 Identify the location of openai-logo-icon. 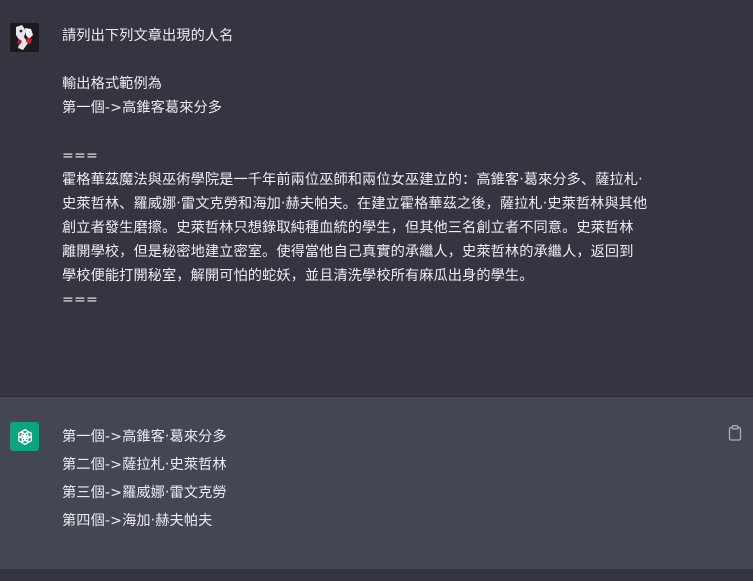
(24, 436).